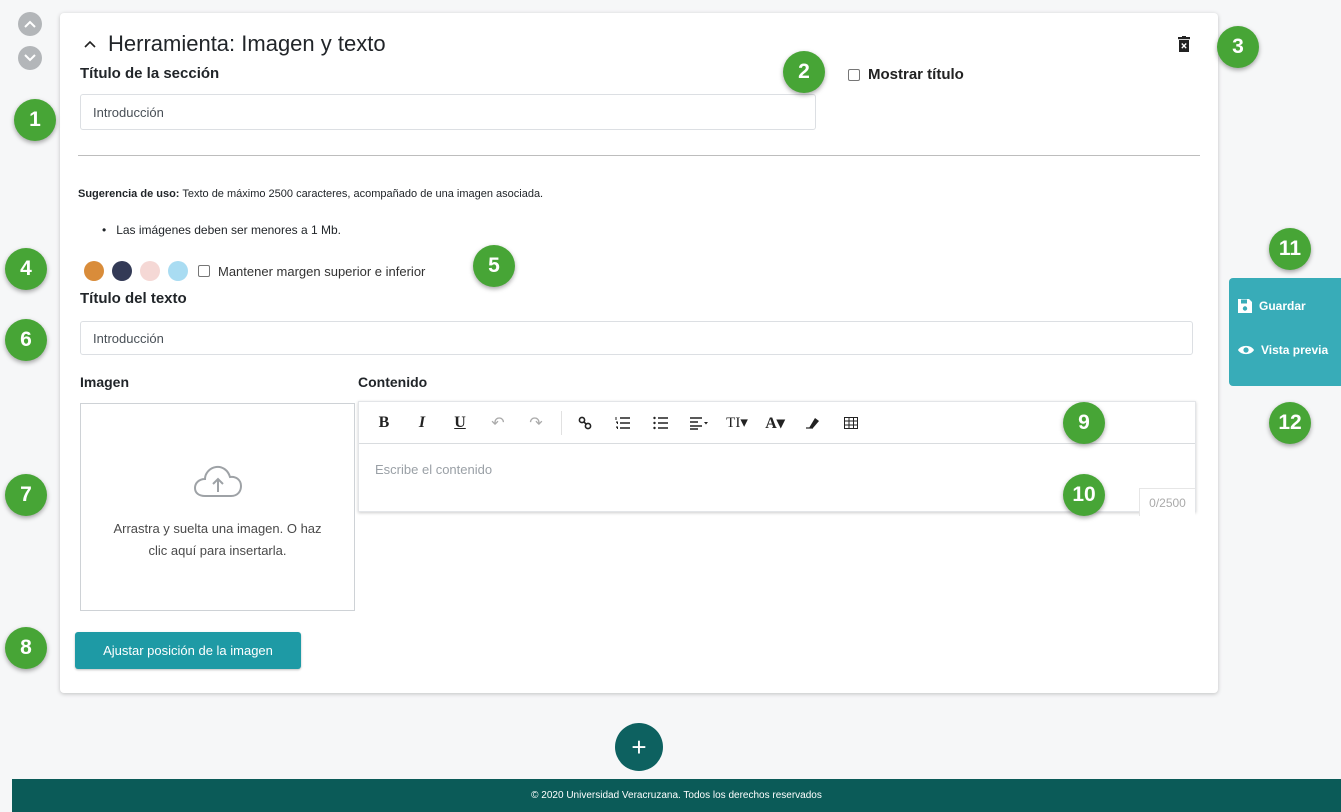  I want to click on callout-badge-11: 11, so click(1290, 249).